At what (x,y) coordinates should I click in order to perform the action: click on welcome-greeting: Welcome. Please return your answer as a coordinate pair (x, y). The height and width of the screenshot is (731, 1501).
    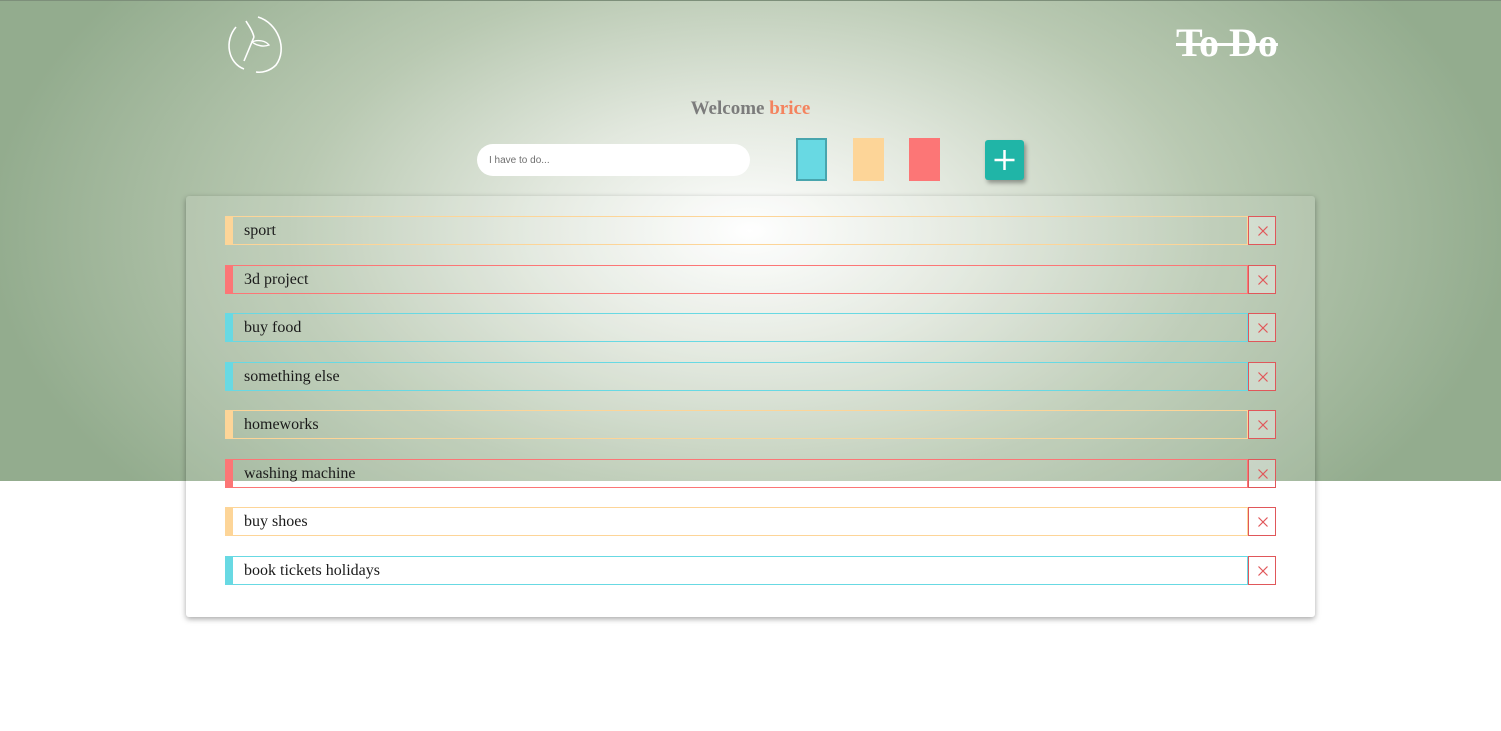
    Looking at the image, I should click on (727, 108).